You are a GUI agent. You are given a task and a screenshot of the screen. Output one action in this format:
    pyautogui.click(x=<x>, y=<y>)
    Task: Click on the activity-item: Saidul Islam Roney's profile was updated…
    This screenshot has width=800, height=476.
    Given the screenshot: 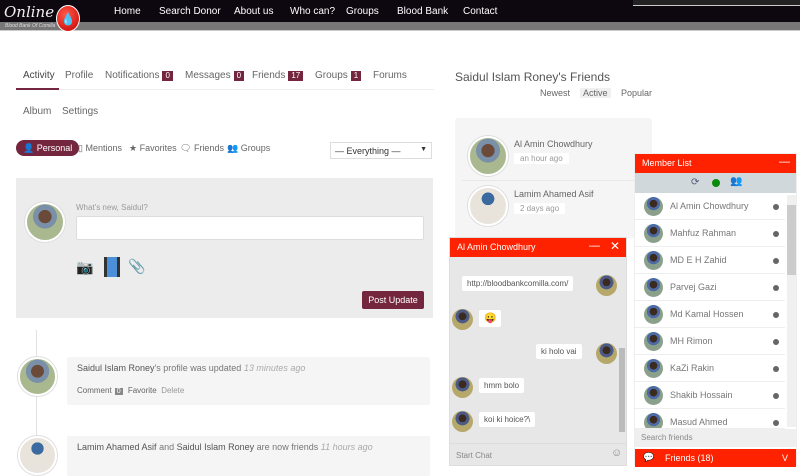 What is the action you would take?
    pyautogui.click(x=248, y=381)
    